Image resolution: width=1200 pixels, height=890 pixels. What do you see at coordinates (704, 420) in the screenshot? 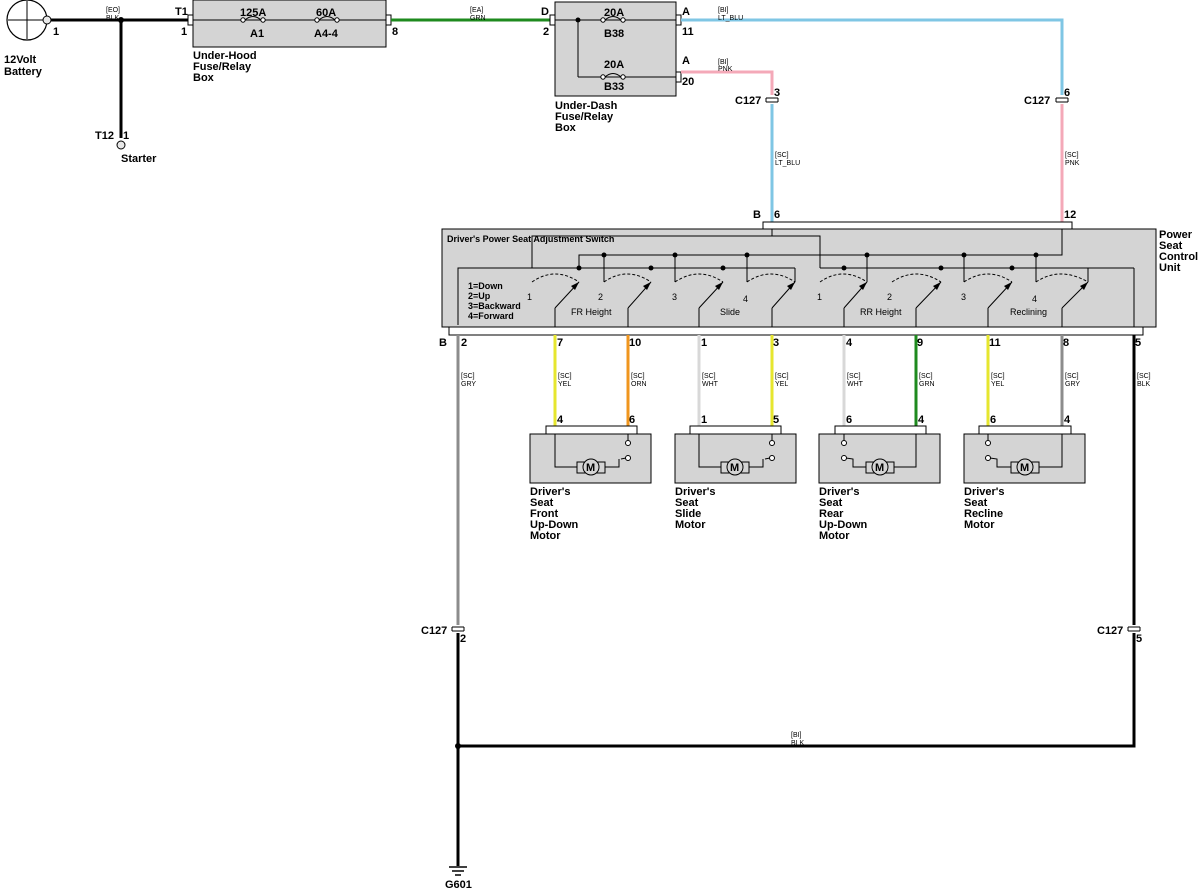
I see `motor-pin: 1` at bounding box center [704, 420].